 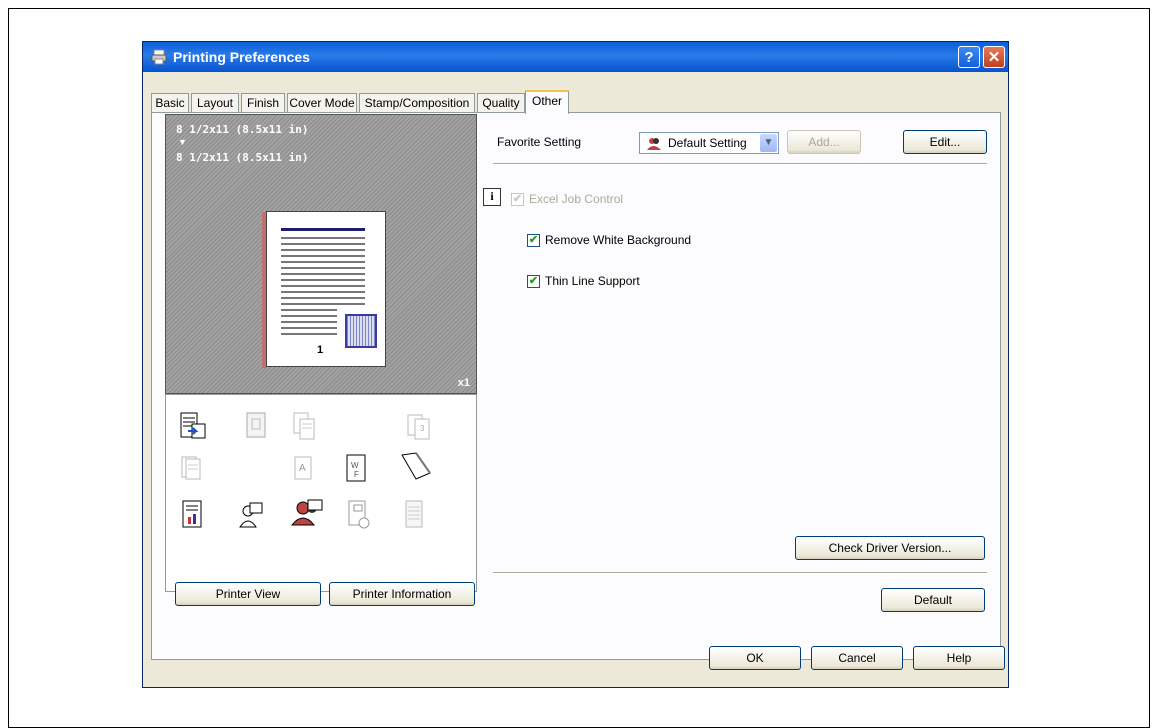 I want to click on tab-stamp-composition: Stamp/Composition, so click(x=417, y=103).